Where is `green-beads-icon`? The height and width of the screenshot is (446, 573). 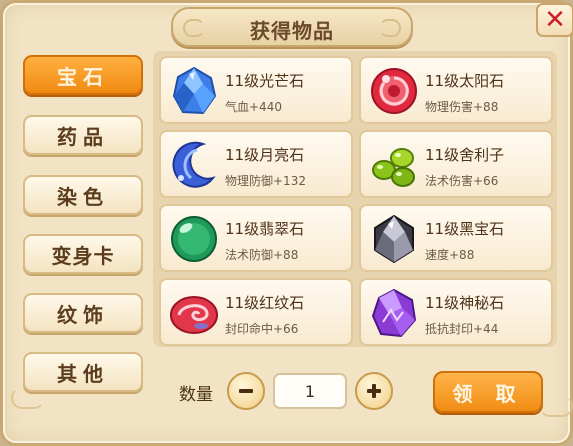
green-beads-icon is located at coordinates (393, 167).